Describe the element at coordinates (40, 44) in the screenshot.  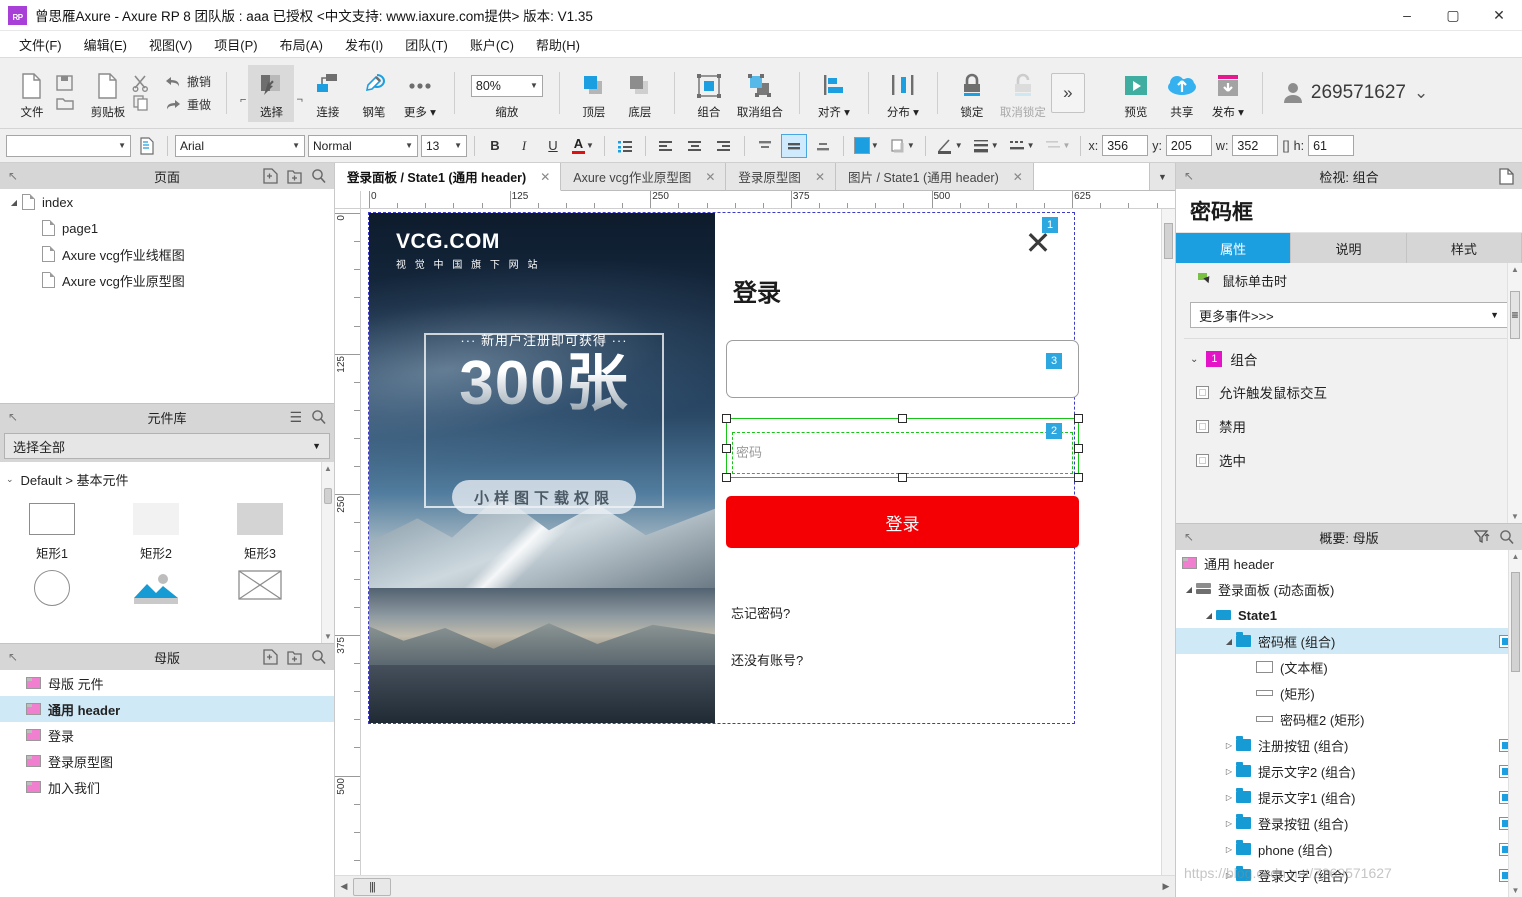
I see `menu-file: 文件(F)` at that location.